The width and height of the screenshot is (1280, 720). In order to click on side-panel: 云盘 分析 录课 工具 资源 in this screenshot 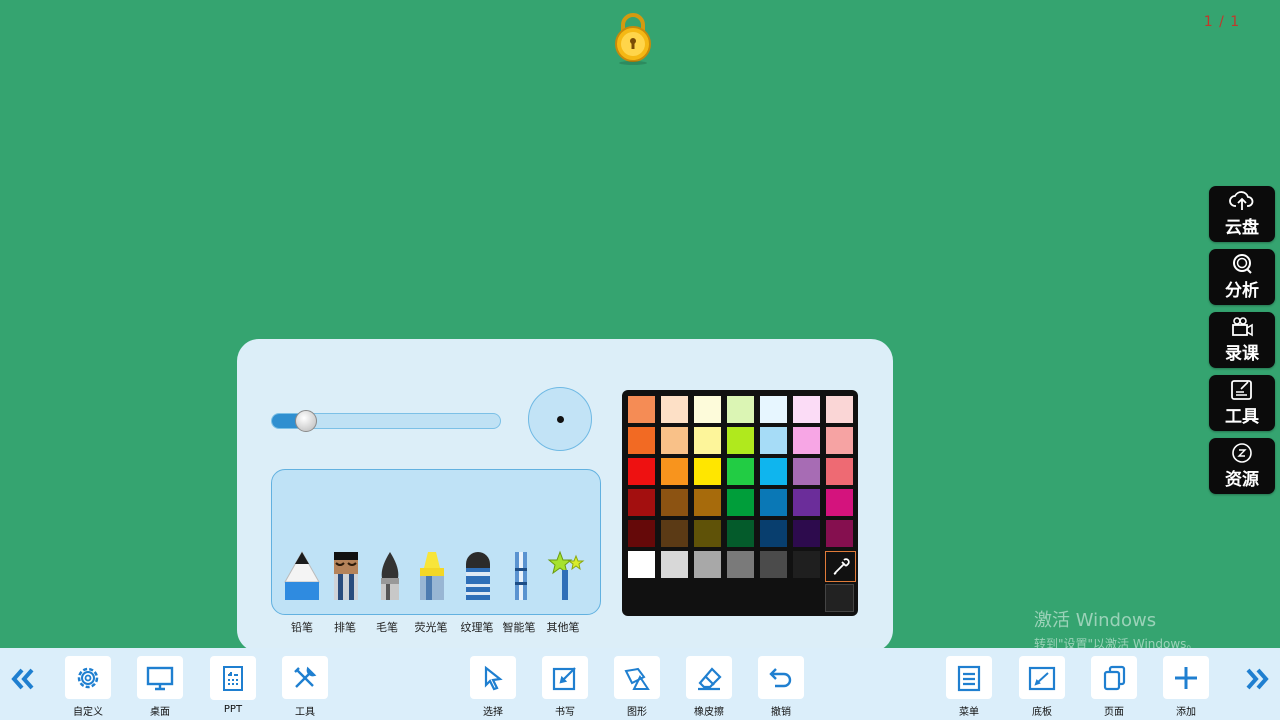, I will do `click(1242, 343)`.